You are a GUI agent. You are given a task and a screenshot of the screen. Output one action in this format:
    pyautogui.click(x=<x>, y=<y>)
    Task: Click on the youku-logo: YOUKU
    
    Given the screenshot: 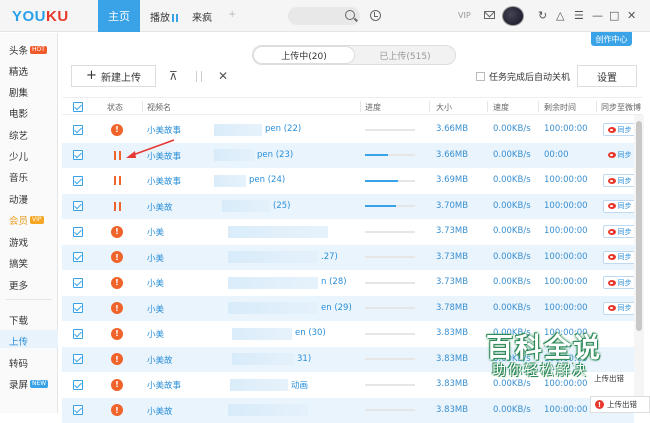 What is the action you would take?
    pyautogui.click(x=40, y=16)
    